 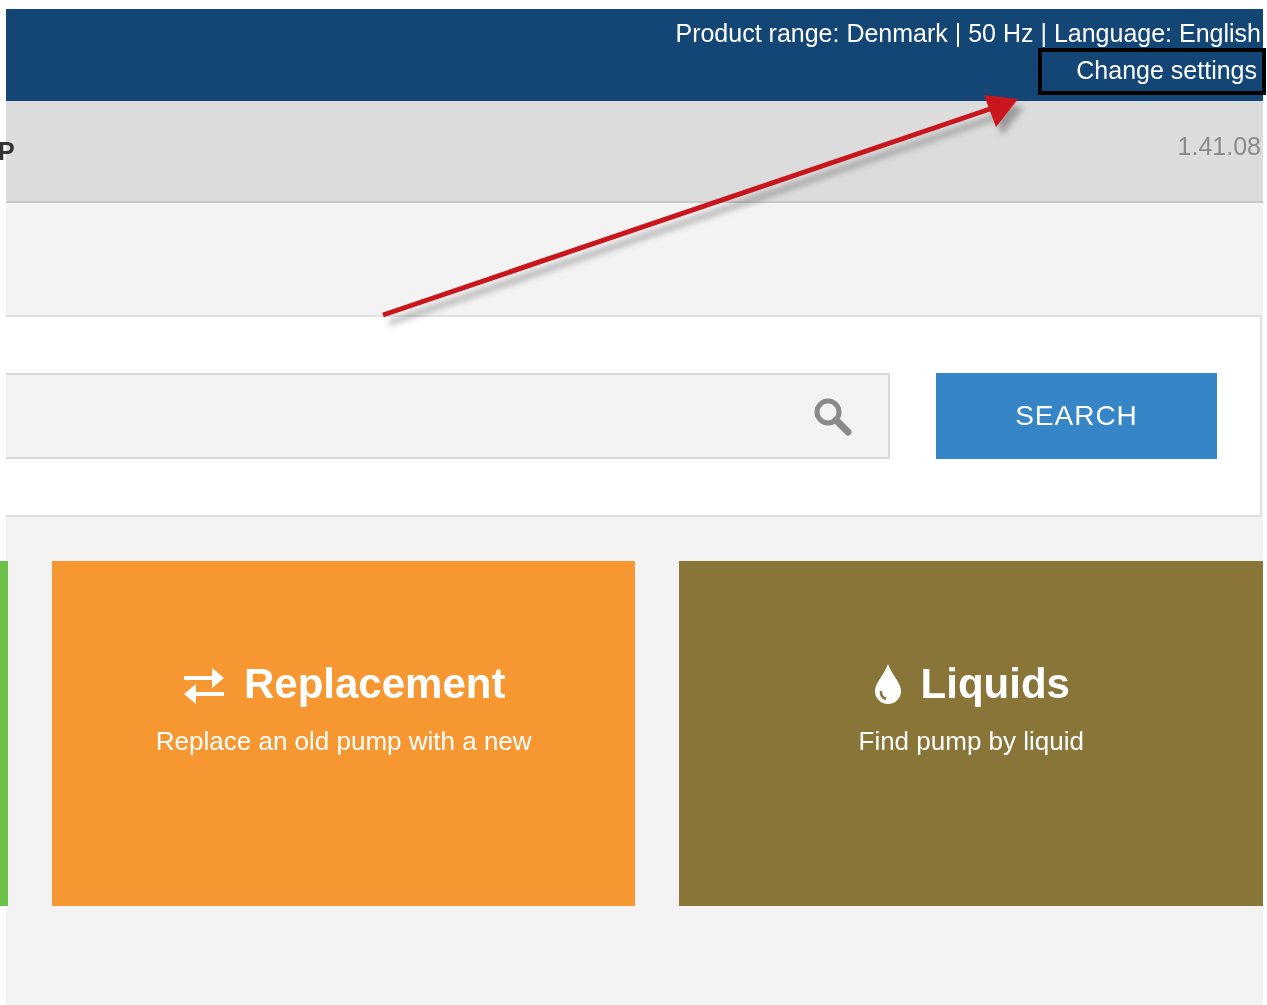 I want to click on tile-title: Replacement, so click(x=375, y=684).